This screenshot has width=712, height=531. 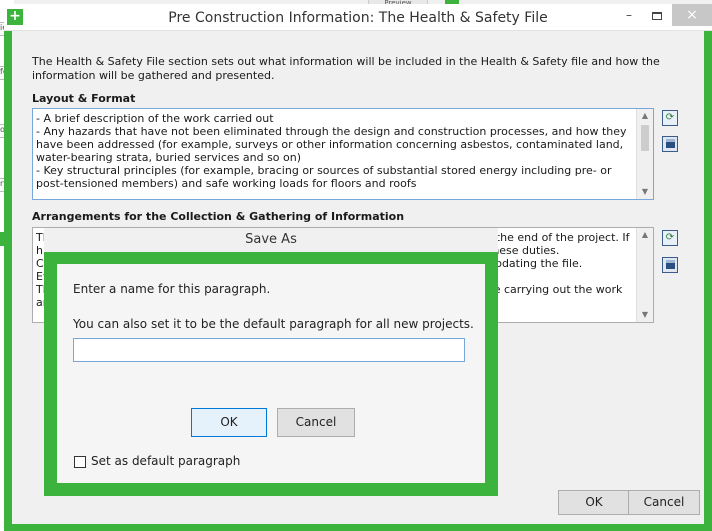 What do you see at coordinates (80, 462) in the screenshot?
I see `default-paragraph-checkbox` at bounding box center [80, 462].